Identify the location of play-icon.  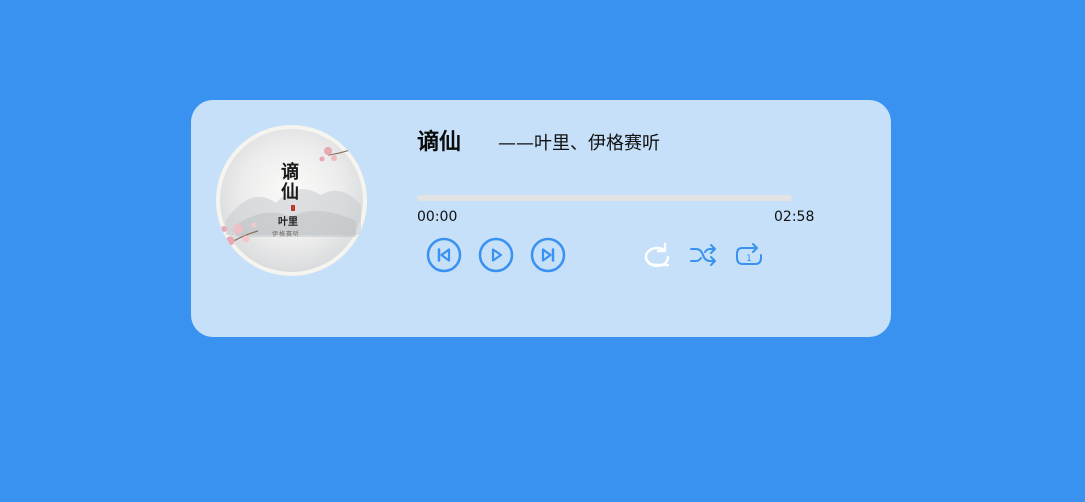
(496, 255).